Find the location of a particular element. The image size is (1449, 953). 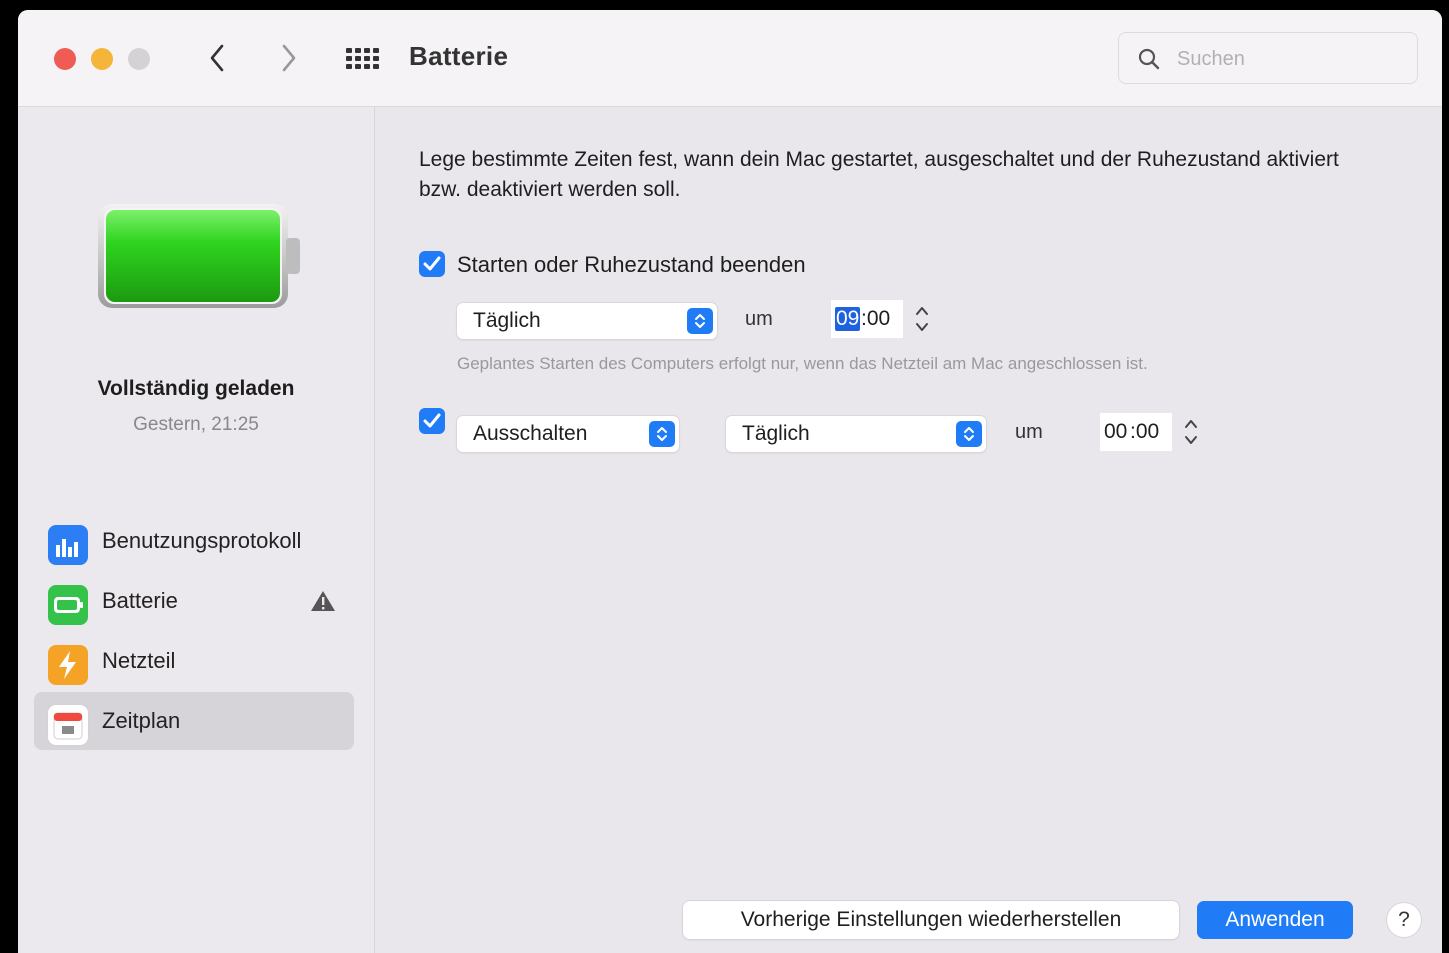

battery-status-label: Vollständig geladen is located at coordinates (196, 388).